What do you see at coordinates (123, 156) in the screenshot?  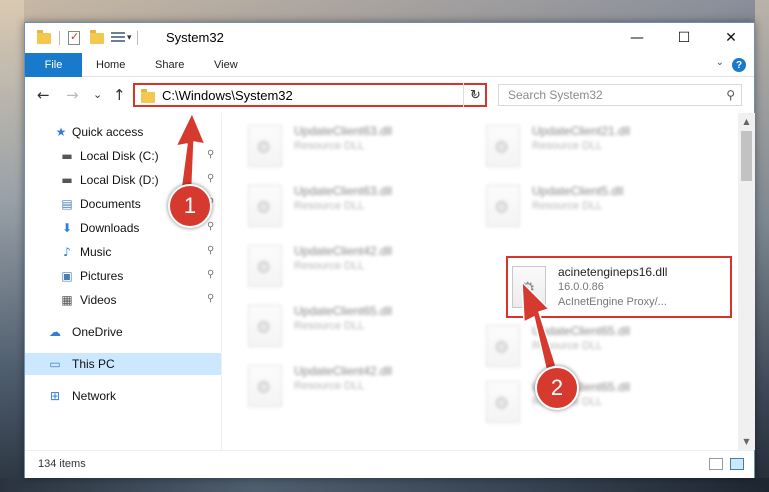 I see `sidebar-item-local-disk-c: ▬ Local Disk (C:) ⚲` at bounding box center [123, 156].